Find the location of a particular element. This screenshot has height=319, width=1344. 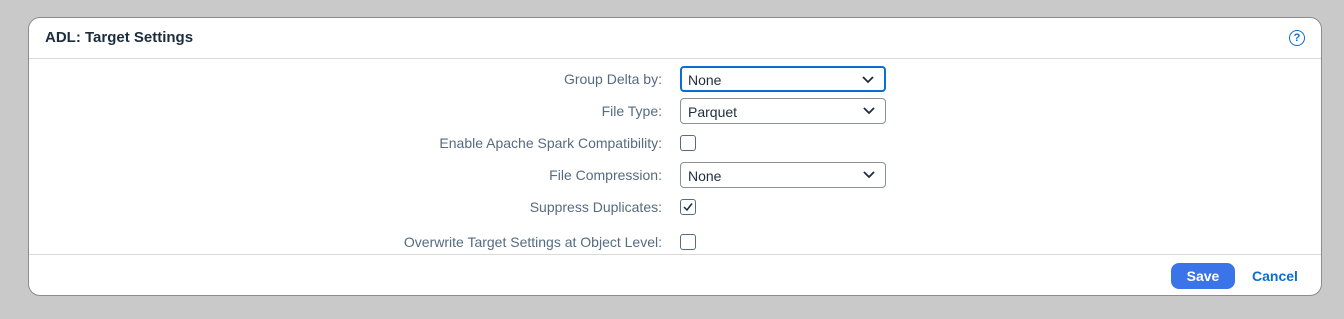

suppress-duplicates-label: Suppress Duplicates: is located at coordinates (595, 207).